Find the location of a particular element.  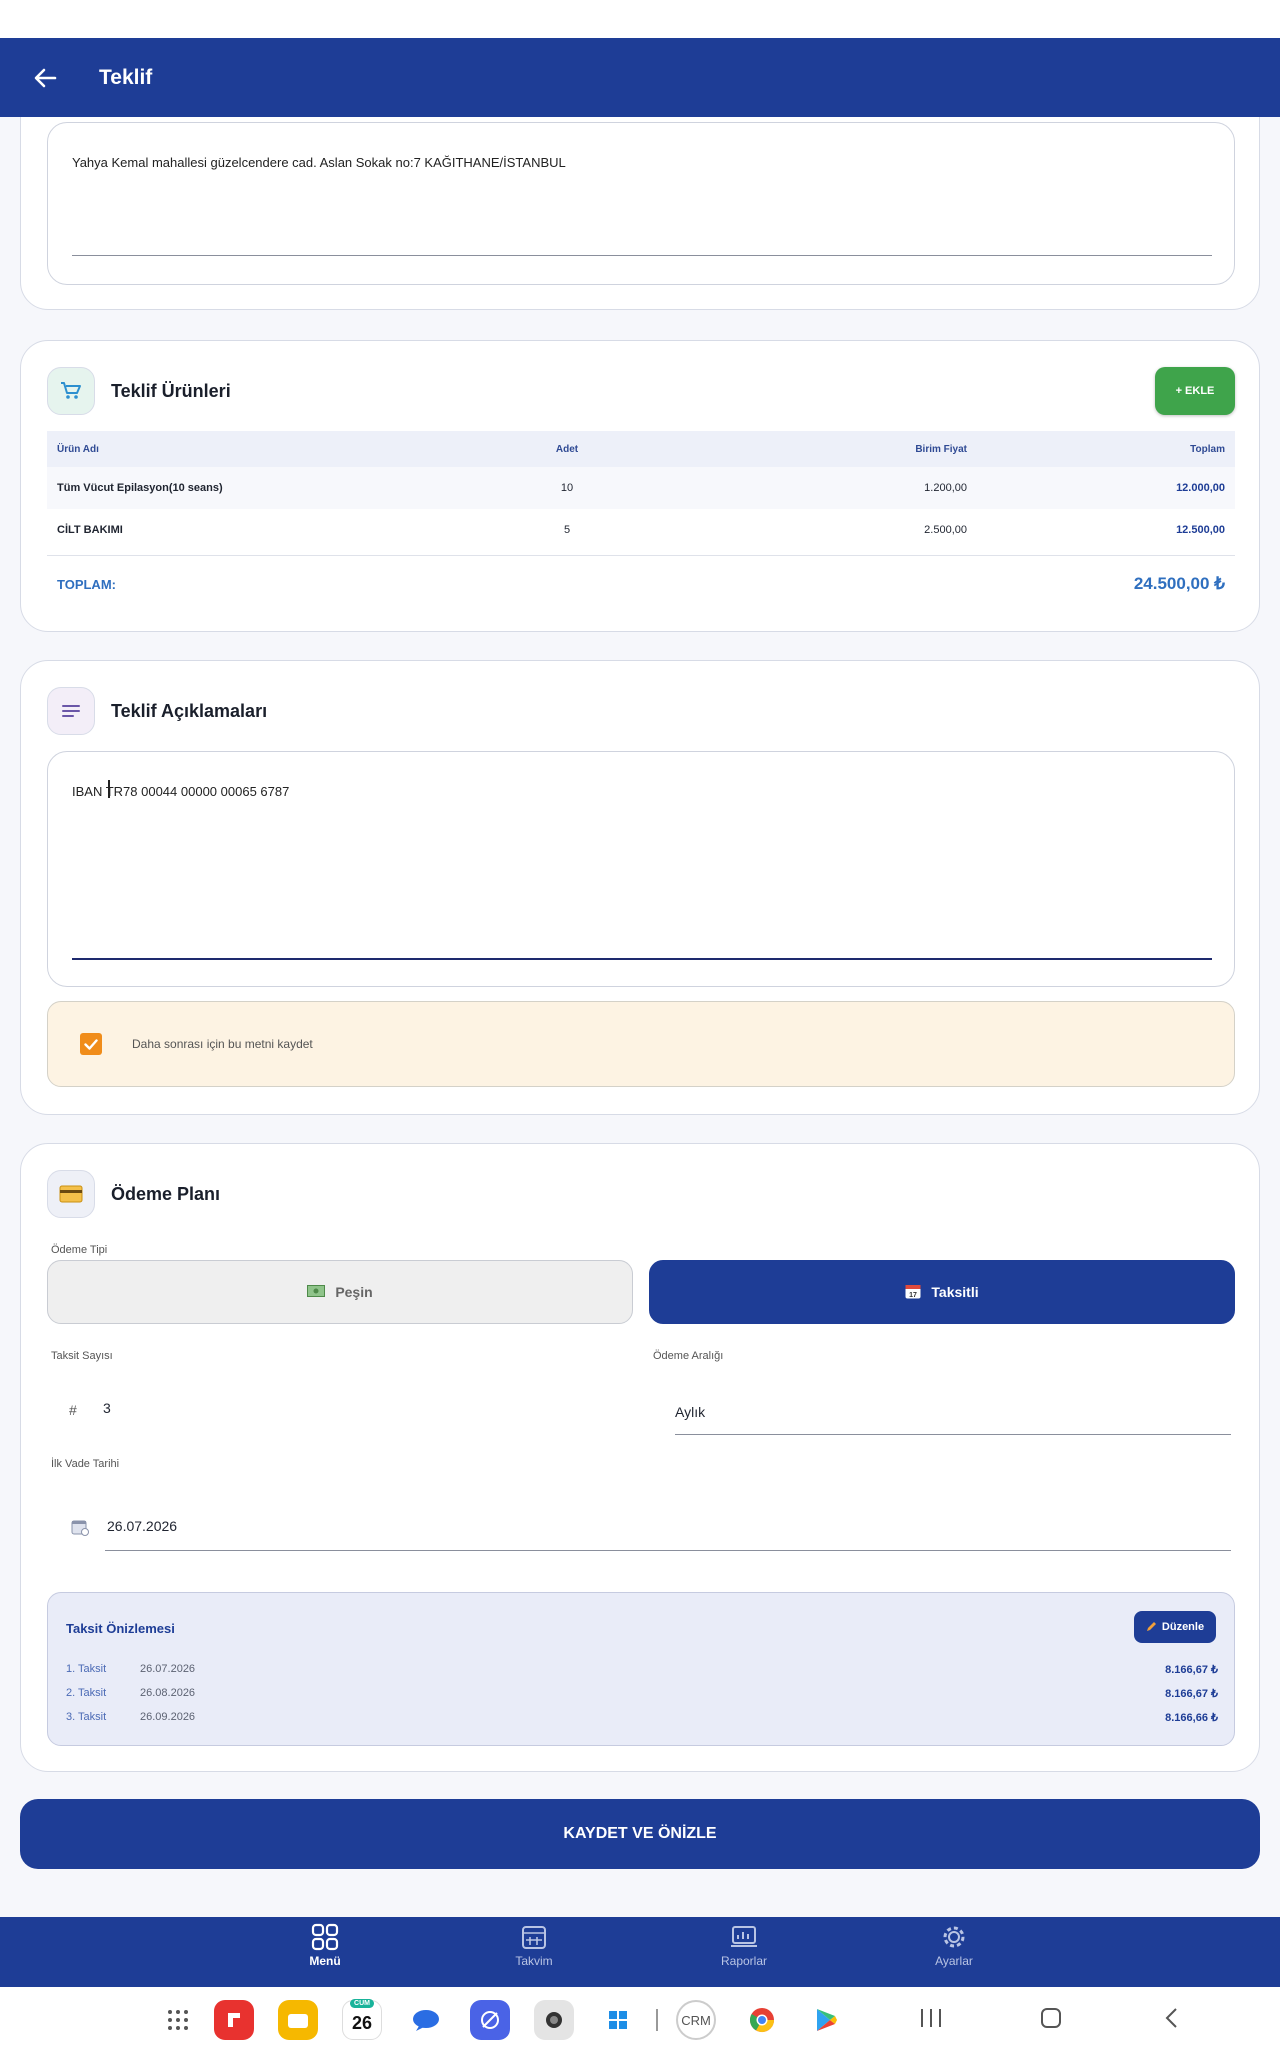

installment-name: 3. Taksit is located at coordinates (86, 1717).